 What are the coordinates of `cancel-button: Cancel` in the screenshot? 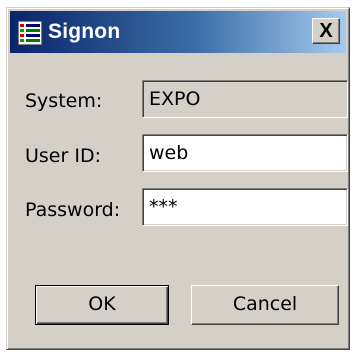 It's located at (265, 305).